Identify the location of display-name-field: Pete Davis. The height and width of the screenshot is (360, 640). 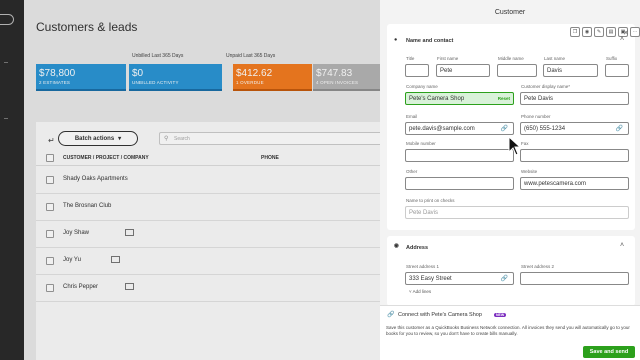
(574, 98).